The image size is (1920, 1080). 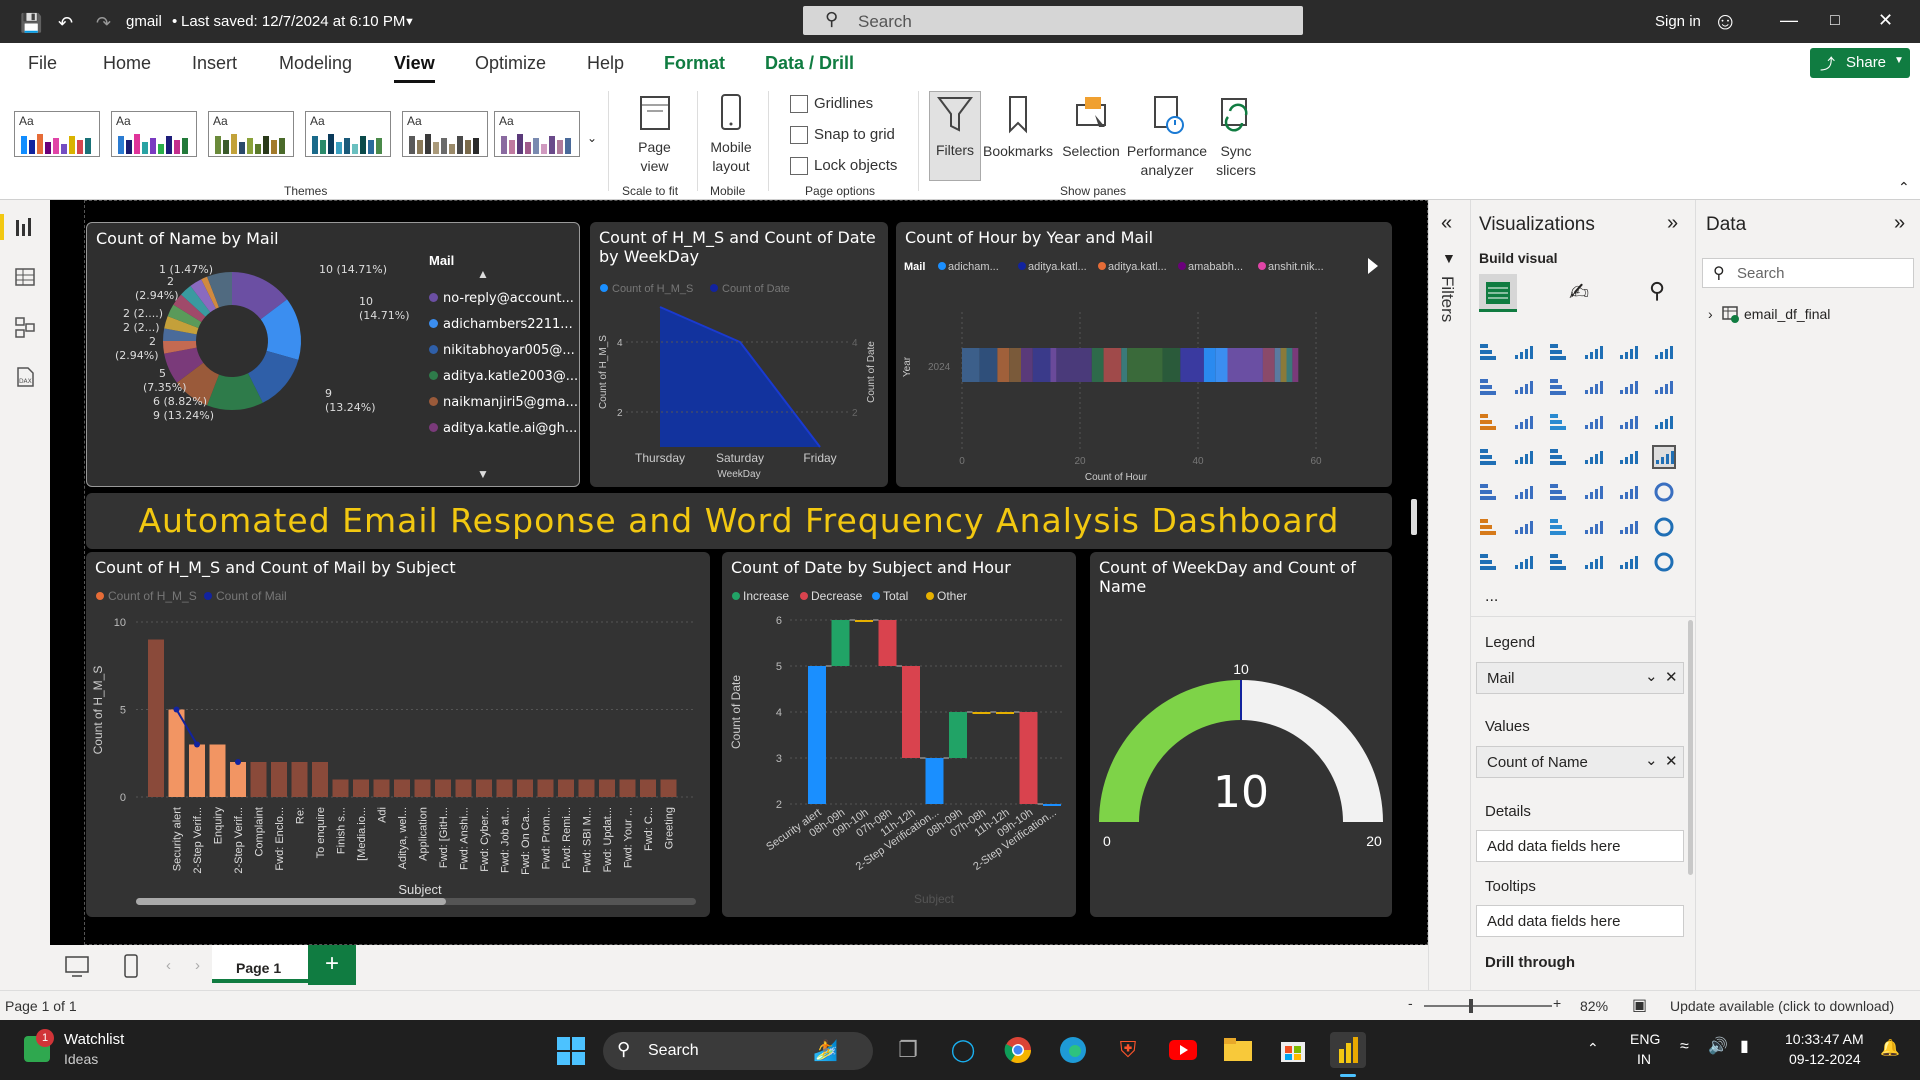 What do you see at coordinates (42, 63) in the screenshot?
I see `tab-file: File` at bounding box center [42, 63].